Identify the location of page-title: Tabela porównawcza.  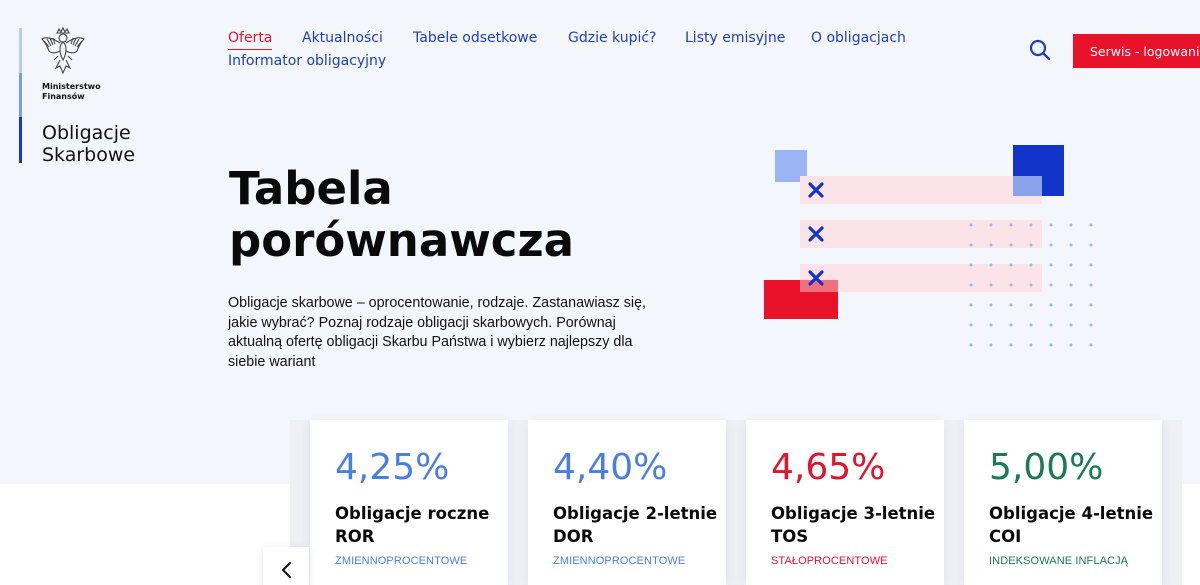
(439, 215).